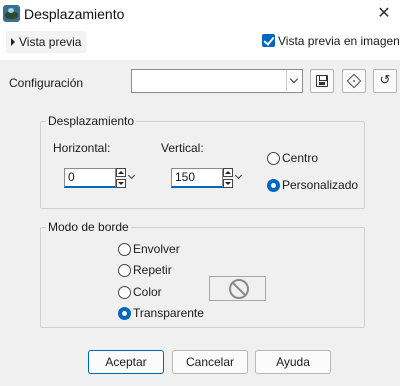 This screenshot has height=386, width=400. What do you see at coordinates (121, 178) in the screenshot?
I see `horizontal-spinner` at bounding box center [121, 178].